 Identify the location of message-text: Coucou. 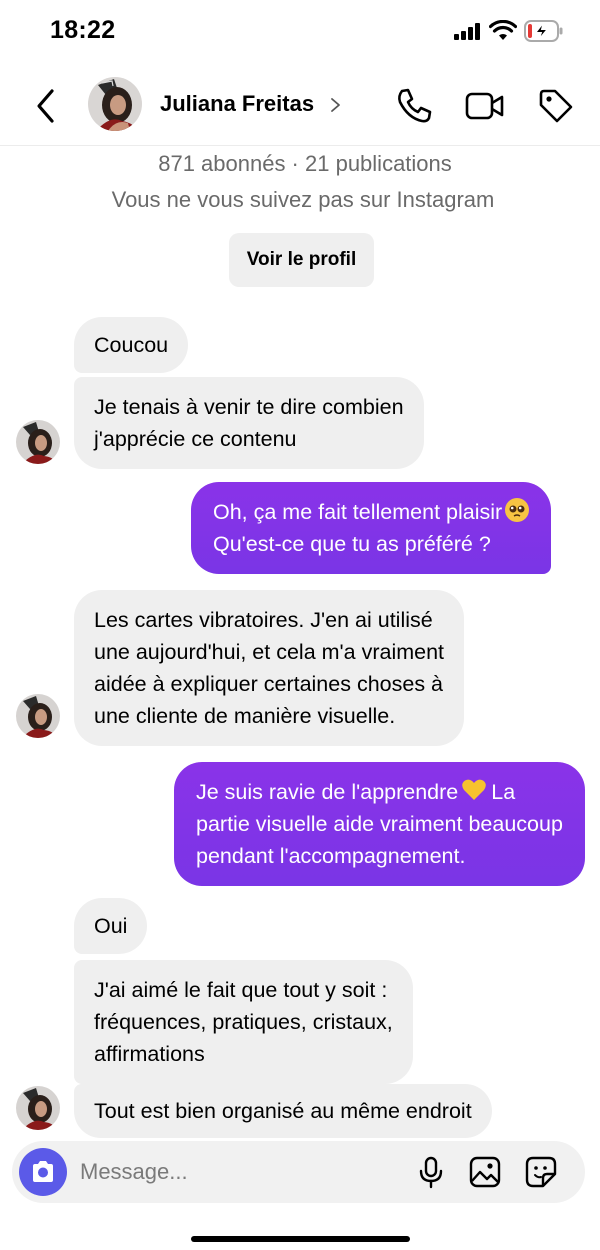
(131, 345).